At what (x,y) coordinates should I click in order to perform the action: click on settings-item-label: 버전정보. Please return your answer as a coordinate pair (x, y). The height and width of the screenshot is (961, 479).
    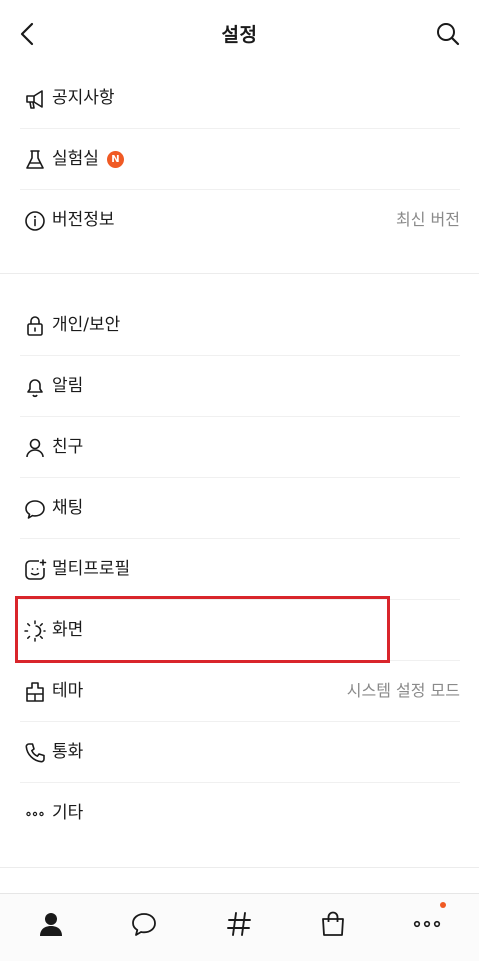
    Looking at the image, I should click on (83, 220).